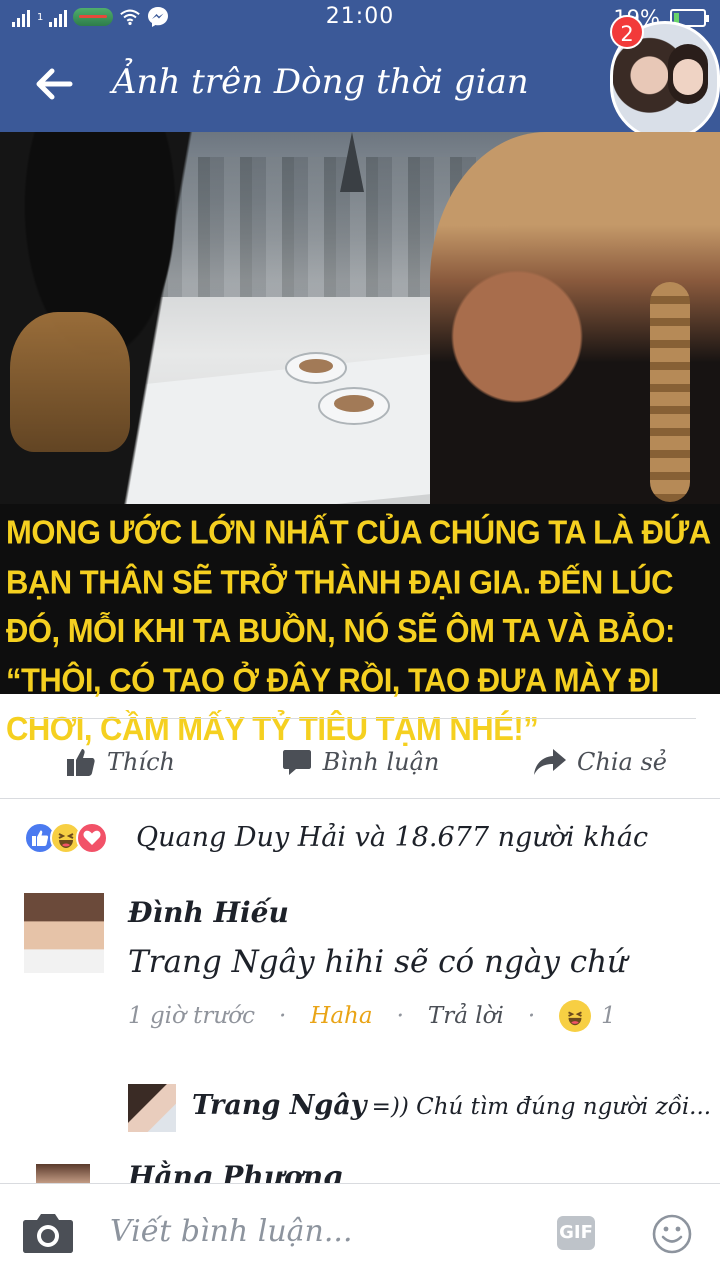 Image resolution: width=720 pixels, height=1280 pixels. I want to click on share-label: Chia sẻ, so click(622, 762).